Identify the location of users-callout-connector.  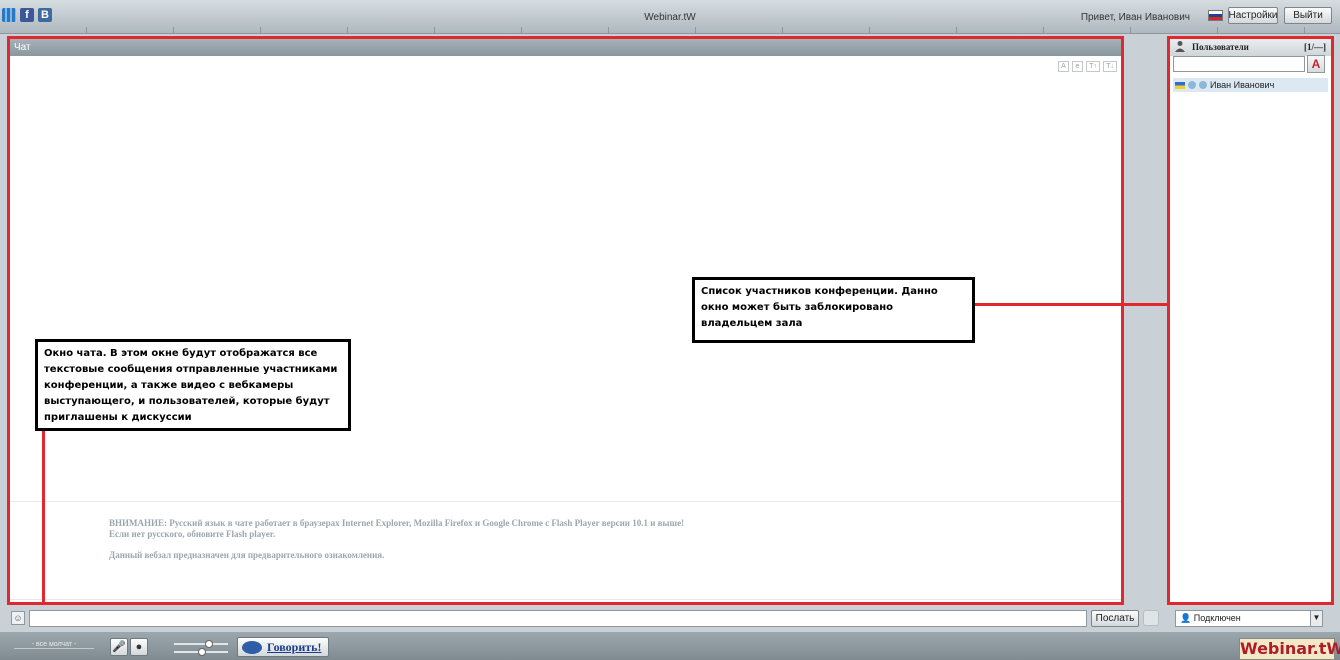
(1072, 304).